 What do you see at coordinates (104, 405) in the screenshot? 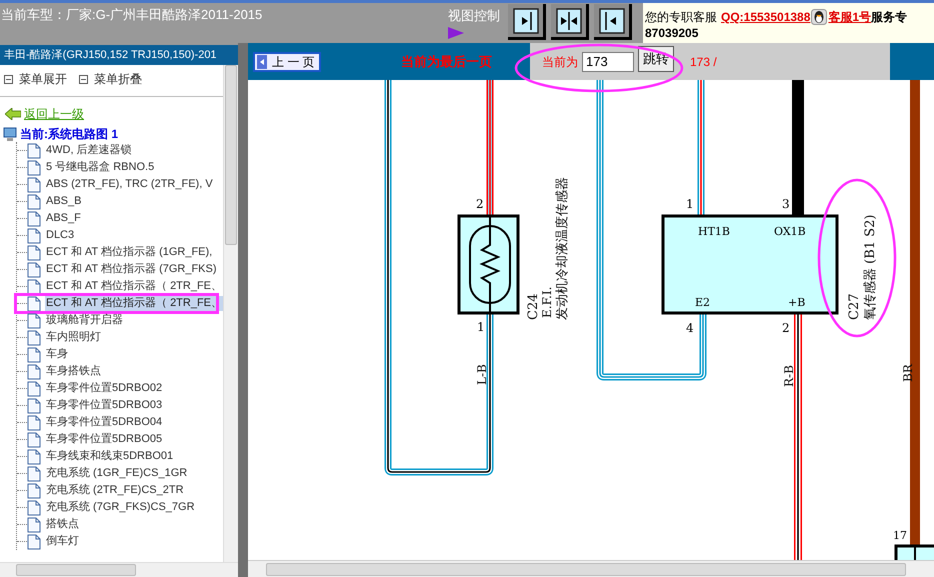
I see `tree-item: 车身零件位置5DRBO03` at bounding box center [104, 405].